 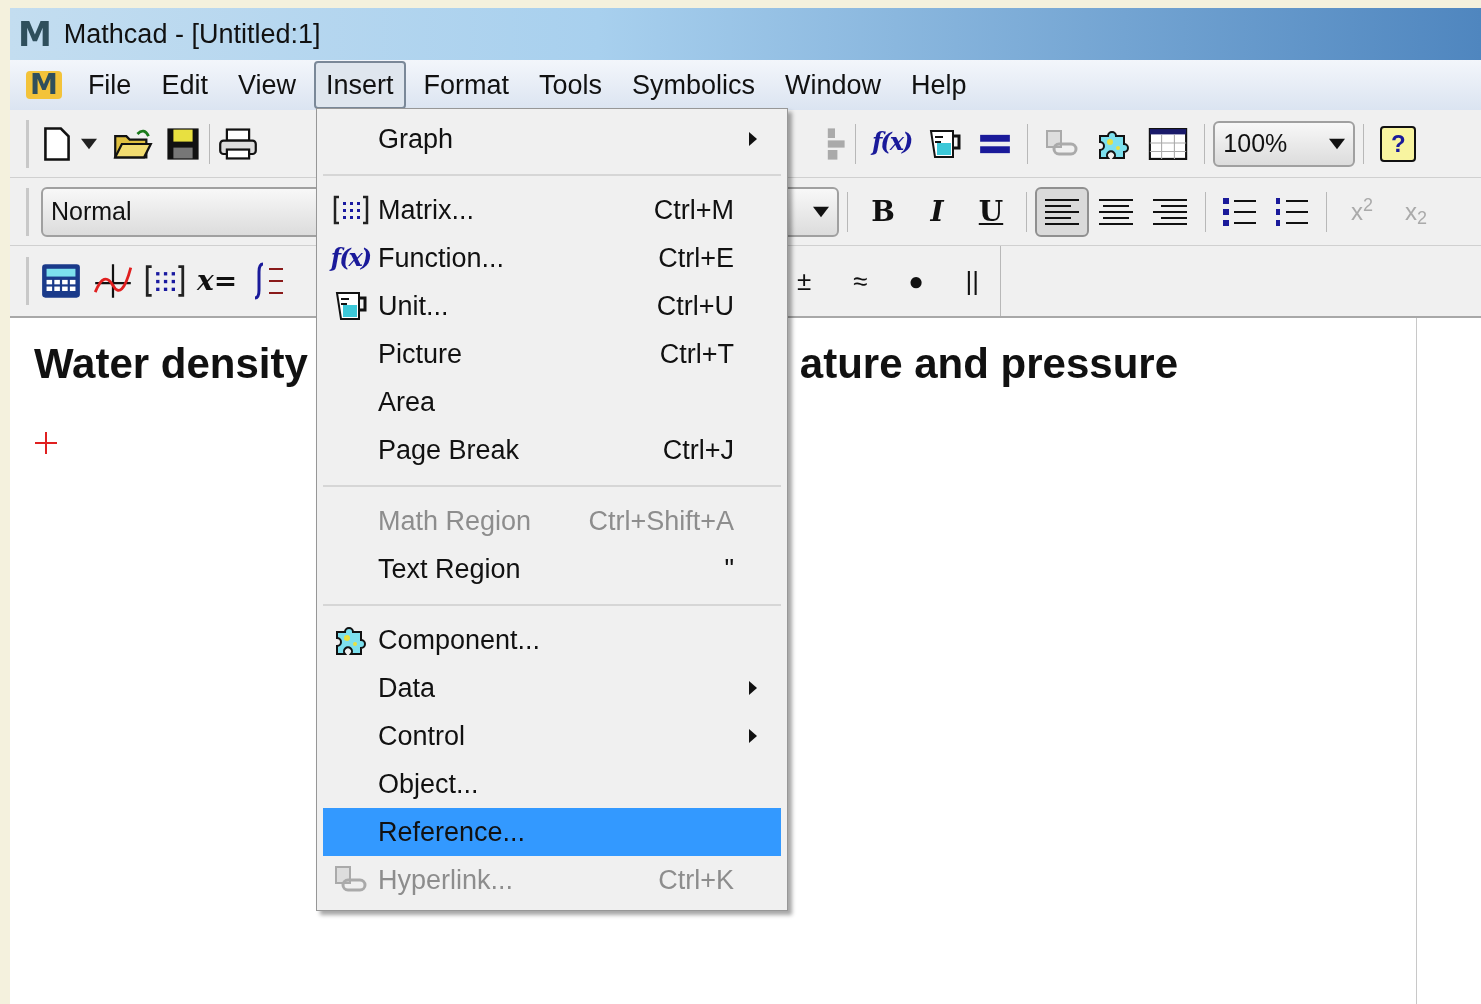 What do you see at coordinates (552, 210) in the screenshot?
I see `menu-item: Matrix... Ctrl+M` at bounding box center [552, 210].